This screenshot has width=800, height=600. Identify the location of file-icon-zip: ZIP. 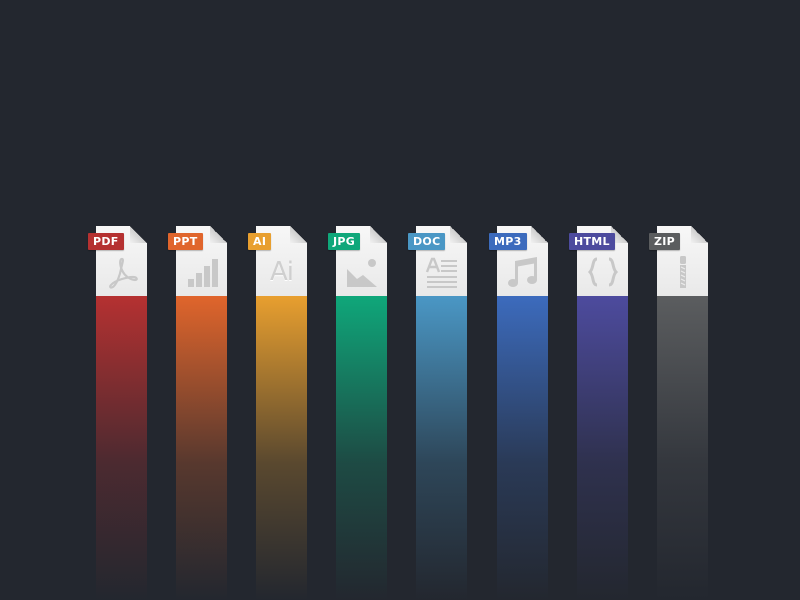
(678, 413).